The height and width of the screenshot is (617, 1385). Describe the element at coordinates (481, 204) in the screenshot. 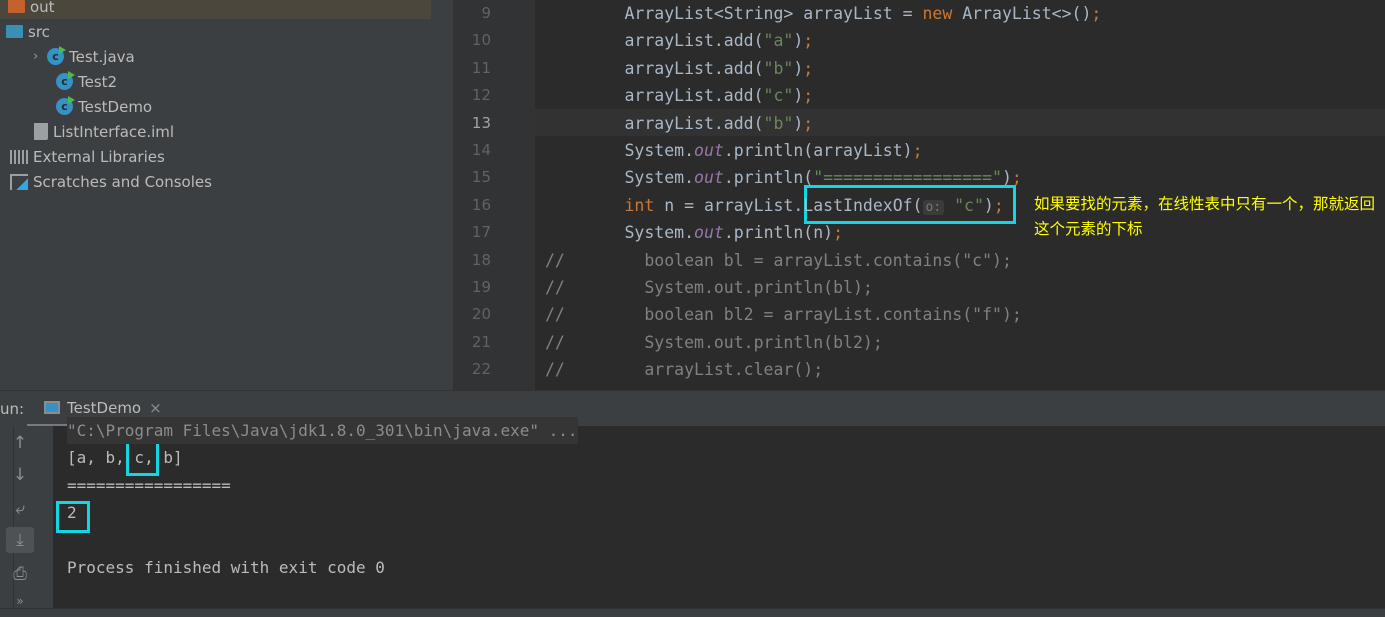

I see `line-number: 16` at that location.